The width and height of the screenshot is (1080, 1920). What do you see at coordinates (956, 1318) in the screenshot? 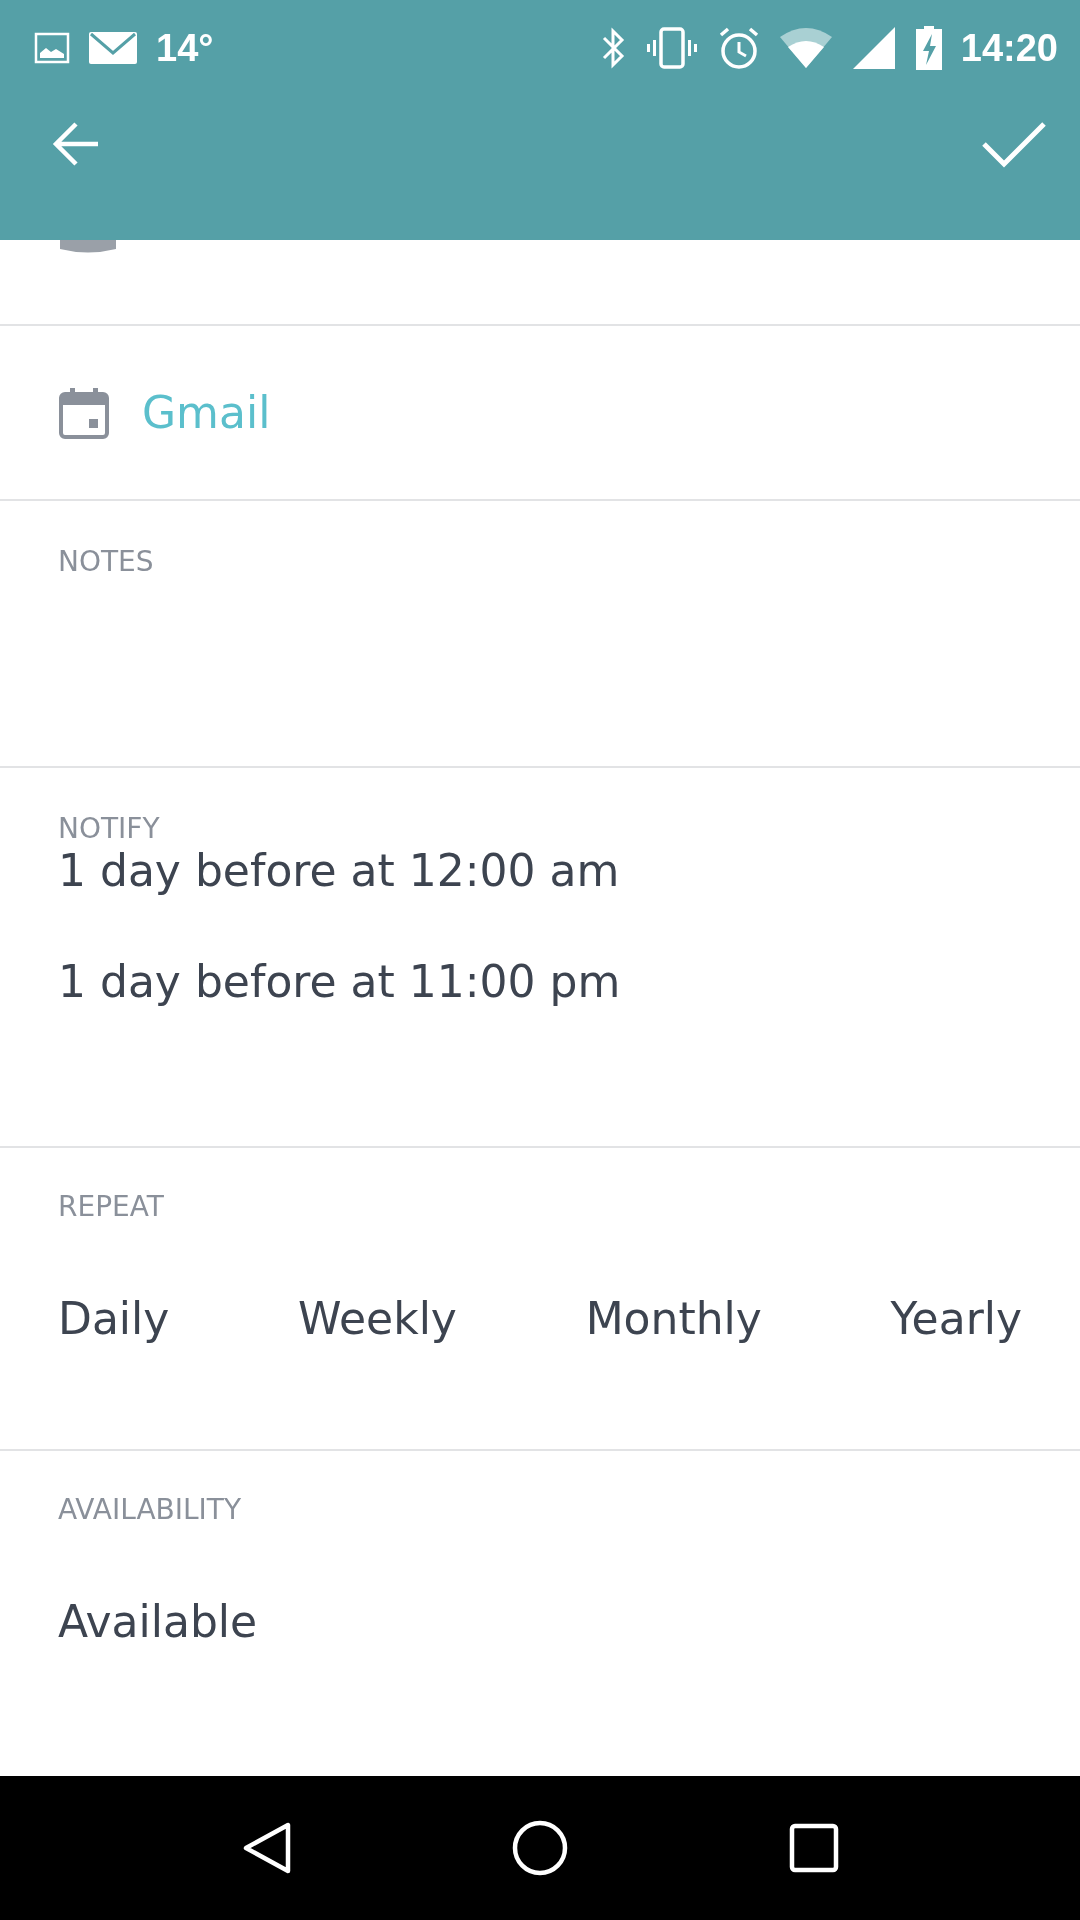
I see `repeat-option: Yearly` at bounding box center [956, 1318].